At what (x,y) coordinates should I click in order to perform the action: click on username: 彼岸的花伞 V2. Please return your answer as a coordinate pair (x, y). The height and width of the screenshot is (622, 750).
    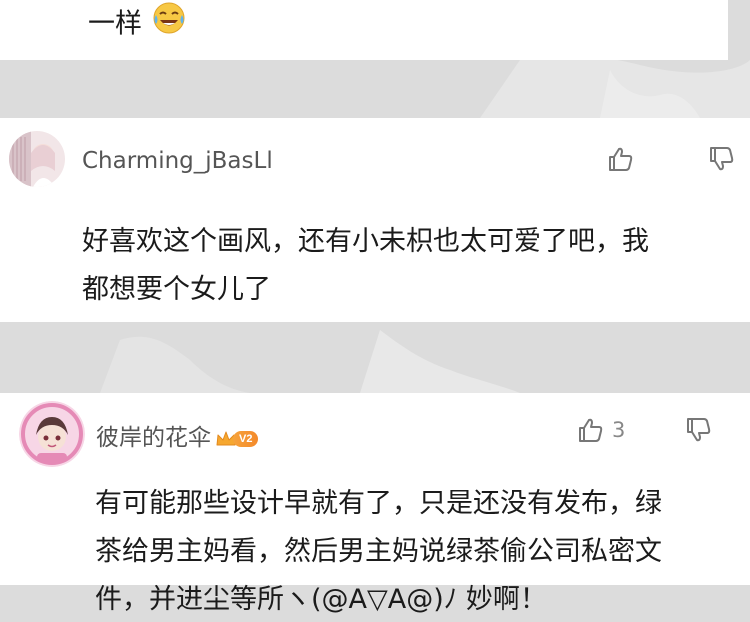
    Looking at the image, I should click on (177, 435).